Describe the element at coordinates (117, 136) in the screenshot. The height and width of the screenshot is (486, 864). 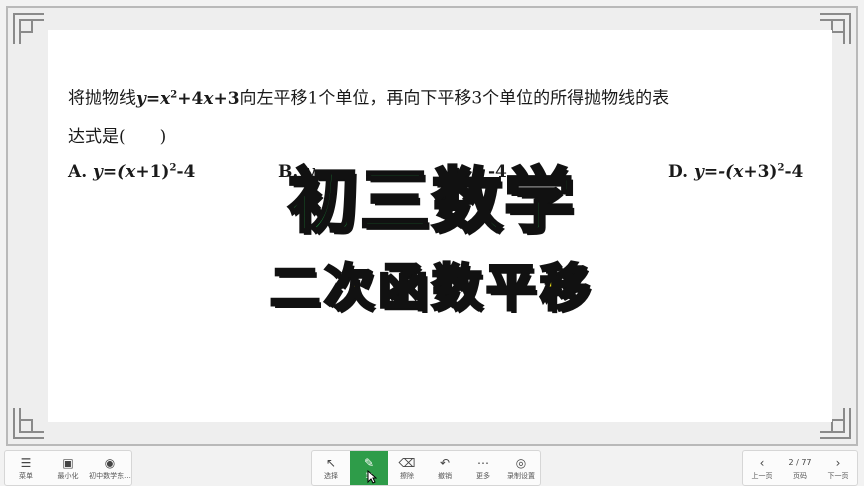
I see `question-line2: 达式是( )` at that location.